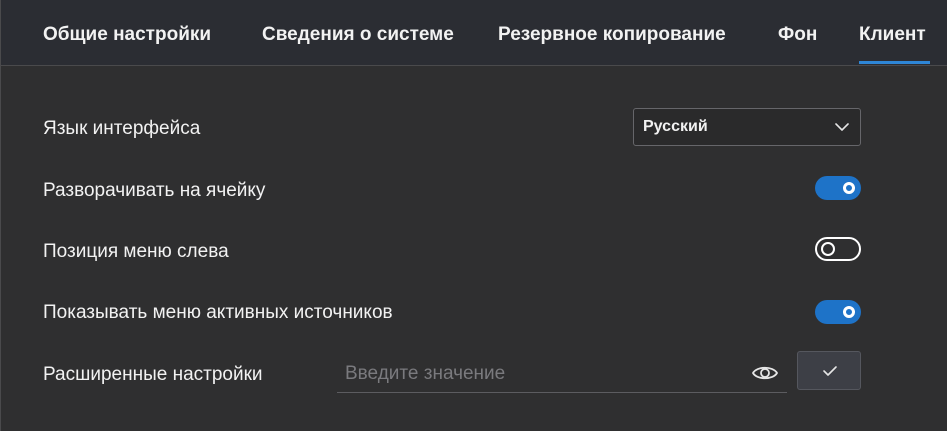 This screenshot has height=431, width=947. I want to click on expand-to-cell-toggle, so click(838, 188).